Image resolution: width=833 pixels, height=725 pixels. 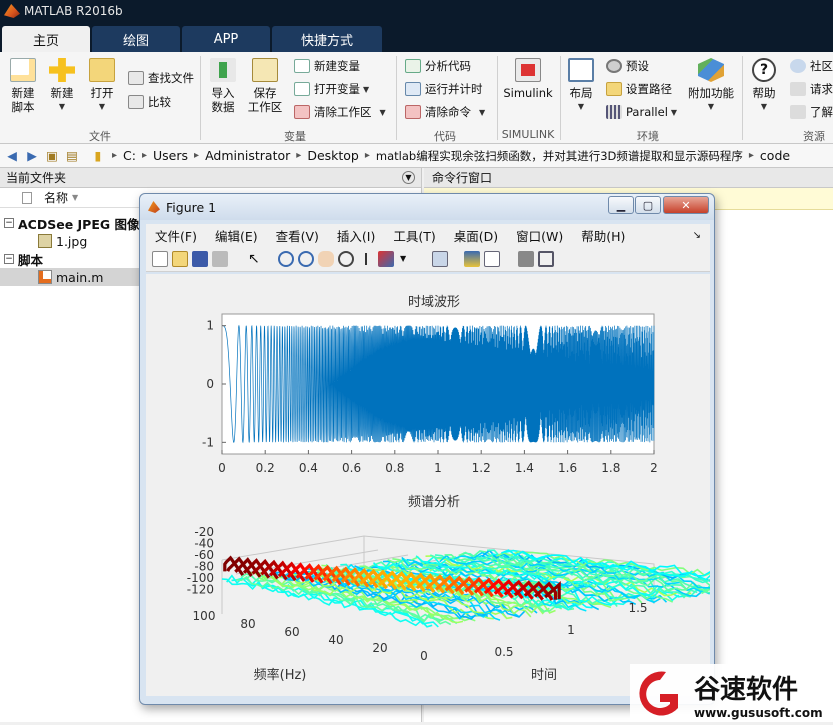 What do you see at coordinates (129, 155) in the screenshot?
I see `breadcrumb-item: C:` at bounding box center [129, 155].